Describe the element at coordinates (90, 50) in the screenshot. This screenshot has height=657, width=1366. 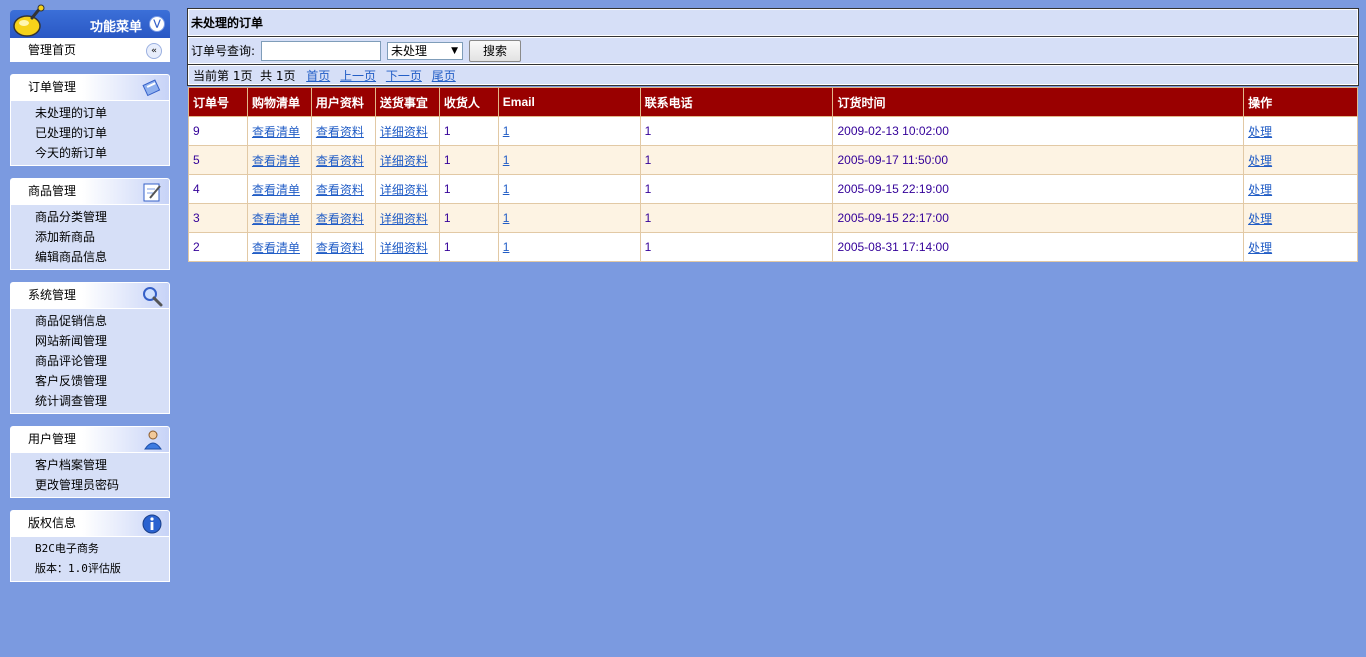
I see `sidebar-item-home: 管理首页 «` at that location.